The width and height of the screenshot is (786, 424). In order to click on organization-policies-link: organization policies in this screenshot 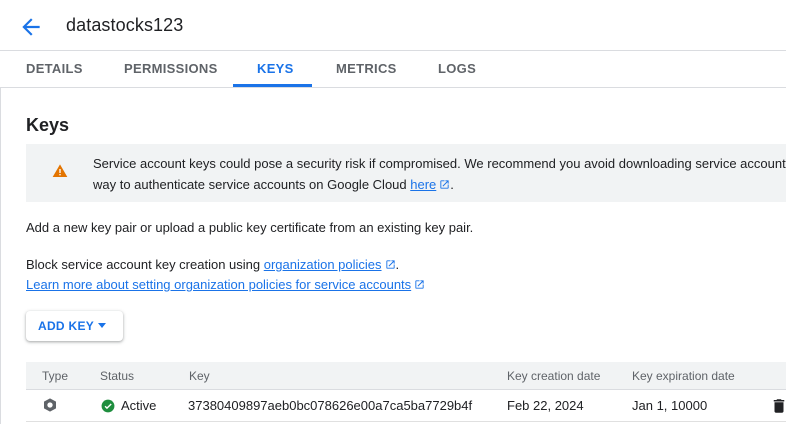, I will do `click(323, 264)`.